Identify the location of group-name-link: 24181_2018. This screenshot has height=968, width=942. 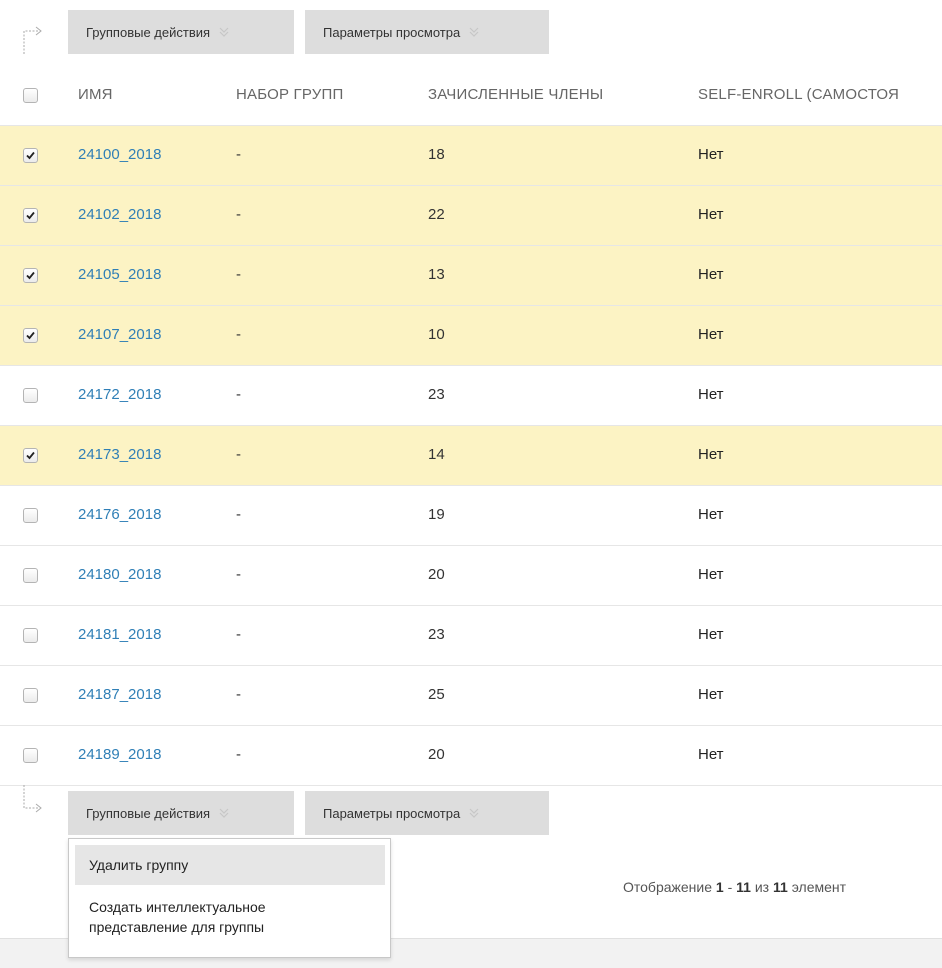
(119, 634).